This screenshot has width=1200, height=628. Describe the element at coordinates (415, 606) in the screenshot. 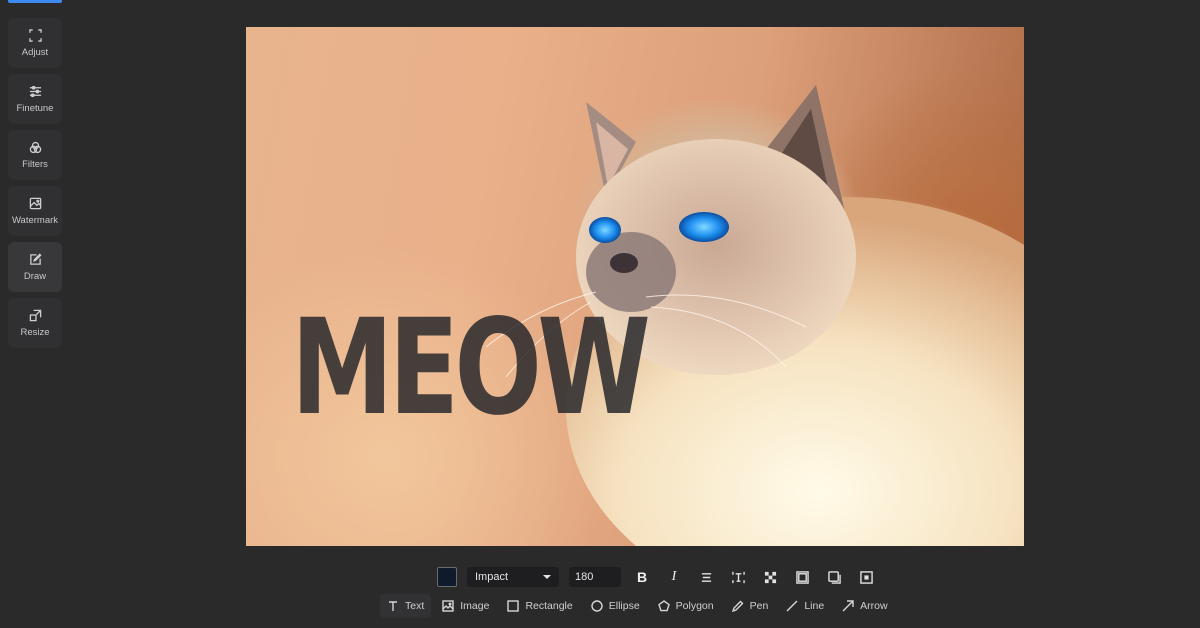

I see `tool-label: Text` at that location.